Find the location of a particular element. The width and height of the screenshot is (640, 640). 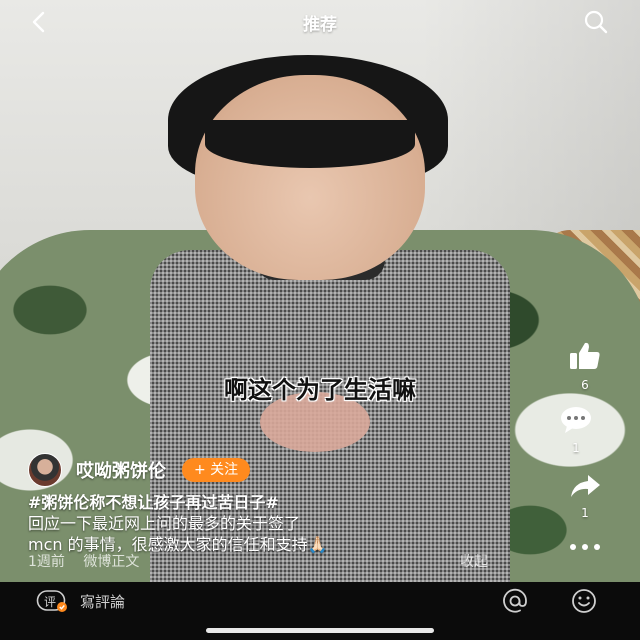

smiley-icon is located at coordinates (584, 601).